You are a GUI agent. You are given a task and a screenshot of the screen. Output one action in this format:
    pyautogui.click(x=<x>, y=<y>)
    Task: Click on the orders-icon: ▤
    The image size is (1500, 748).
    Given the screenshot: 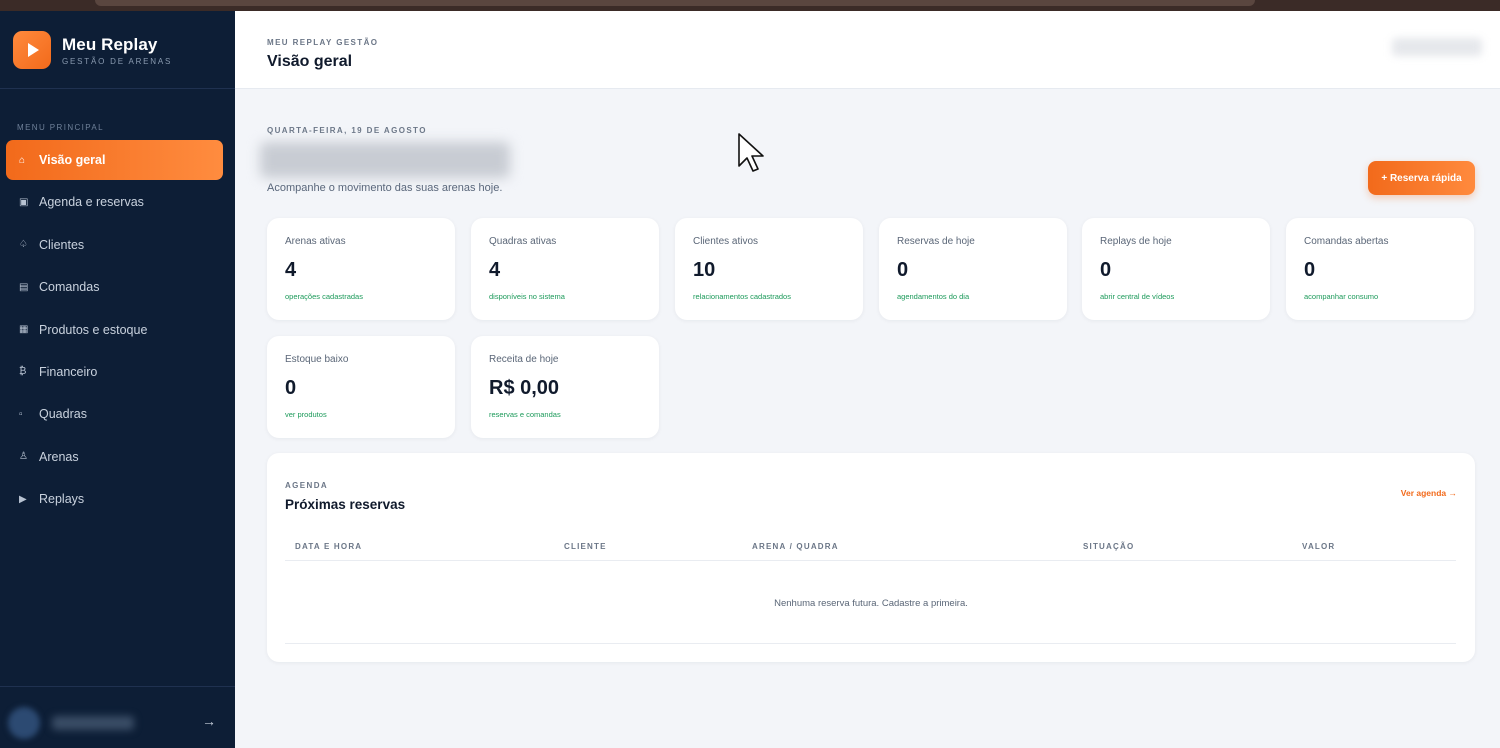 What is the action you would take?
    pyautogui.click(x=24, y=287)
    